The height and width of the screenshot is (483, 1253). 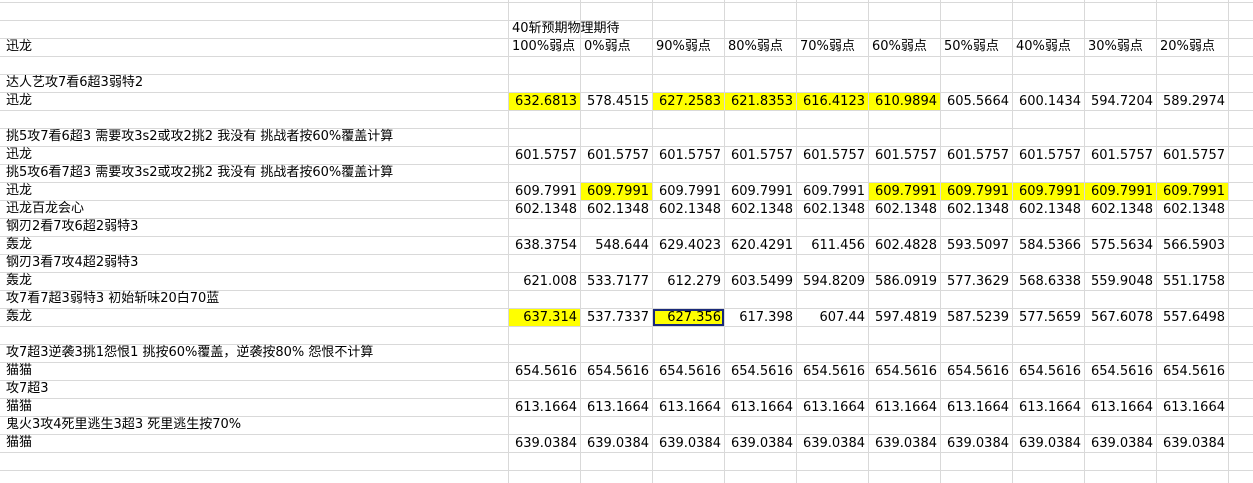 I want to click on value-cell: 594.7204, so click(x=1120, y=101).